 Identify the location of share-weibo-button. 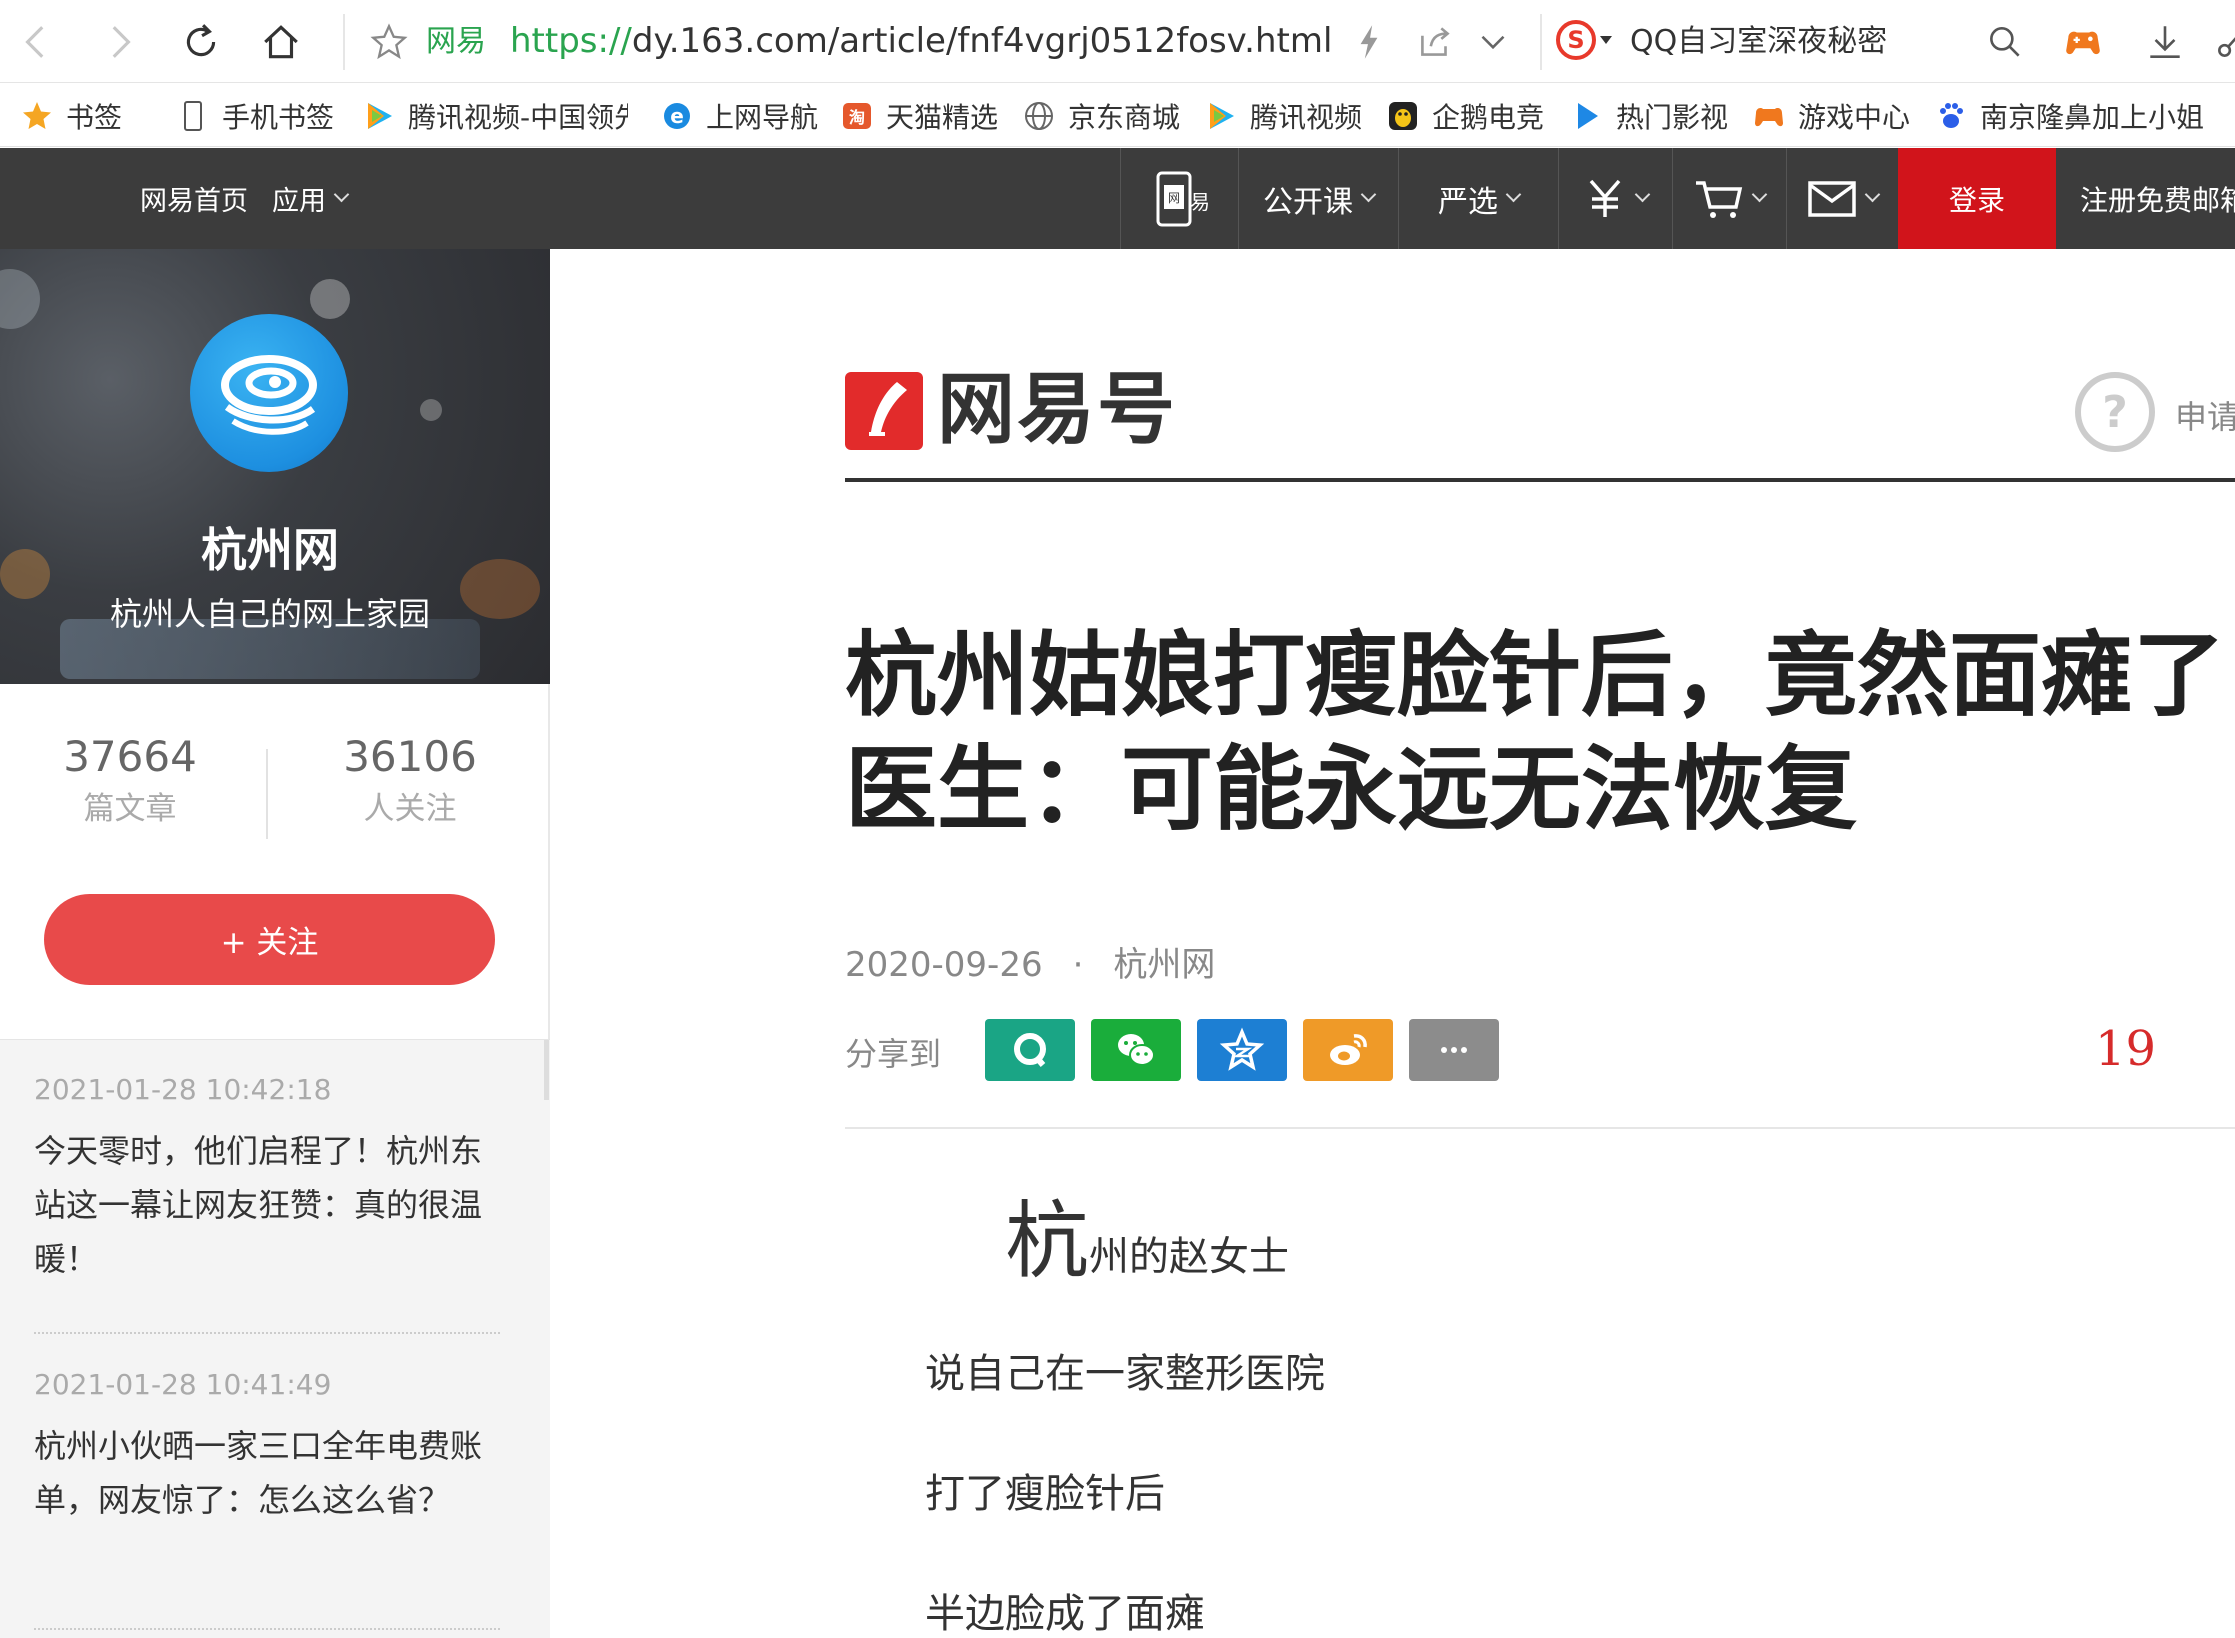
(1348, 1050).